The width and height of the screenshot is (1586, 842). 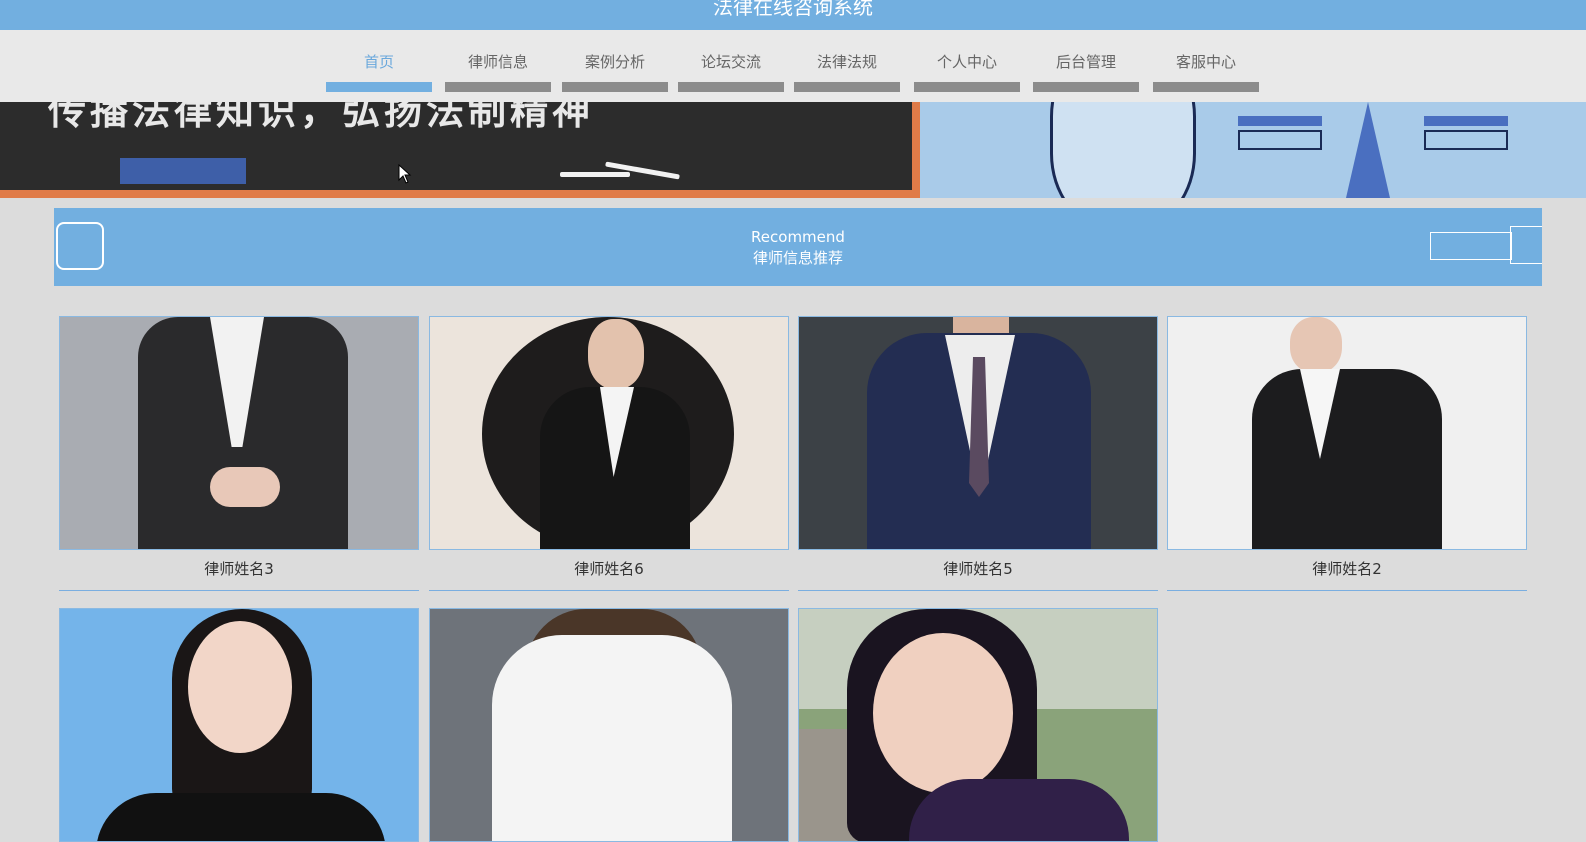 What do you see at coordinates (614, 62) in the screenshot?
I see `nav-label: 案例分析` at bounding box center [614, 62].